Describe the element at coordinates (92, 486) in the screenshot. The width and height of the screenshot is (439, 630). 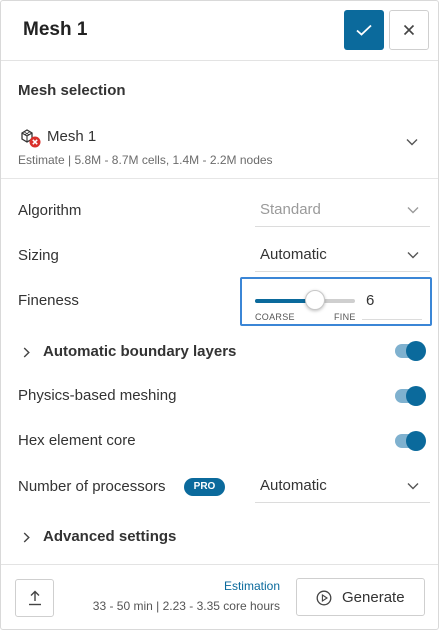
I see `processors-label: Number of processors` at that location.